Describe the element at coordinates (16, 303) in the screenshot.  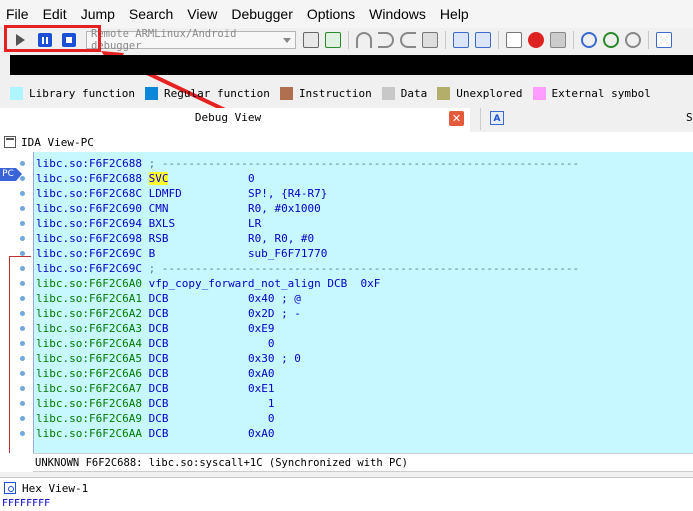
I see `disassembly-gutter` at that location.